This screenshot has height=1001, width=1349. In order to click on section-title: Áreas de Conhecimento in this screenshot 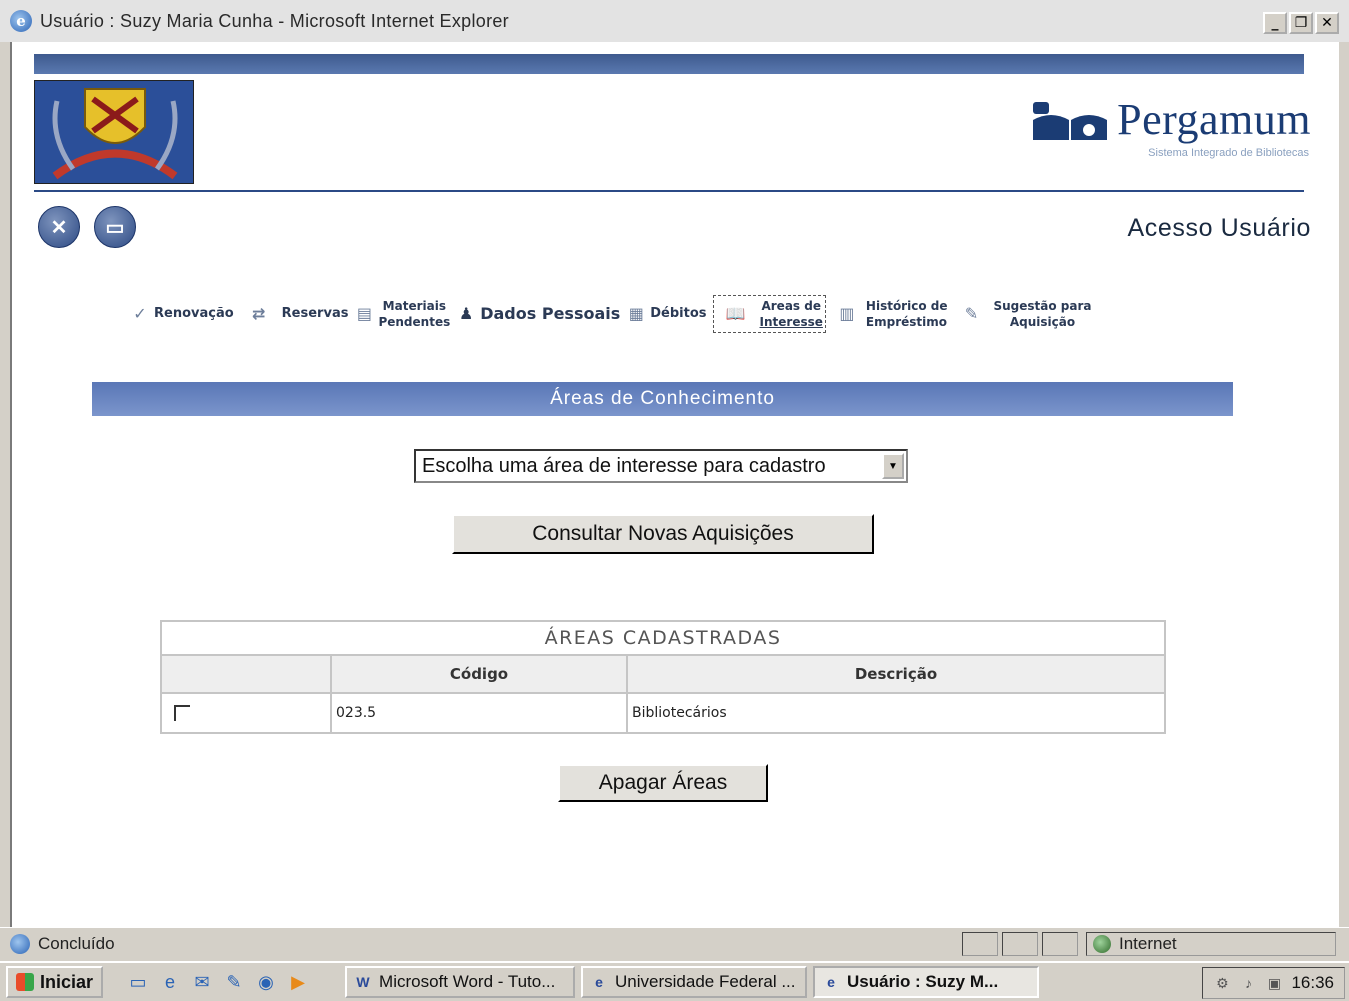, I will do `click(662, 399)`.